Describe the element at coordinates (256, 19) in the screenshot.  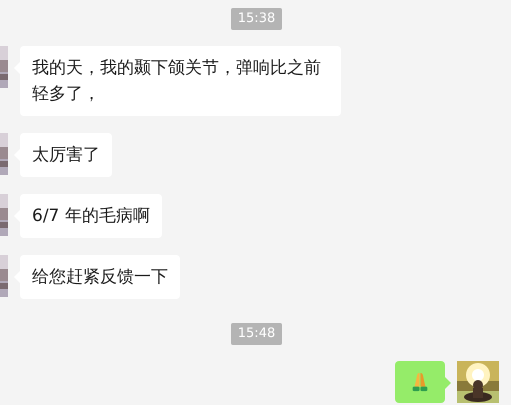
I see `timestamp: 15:38` at that location.